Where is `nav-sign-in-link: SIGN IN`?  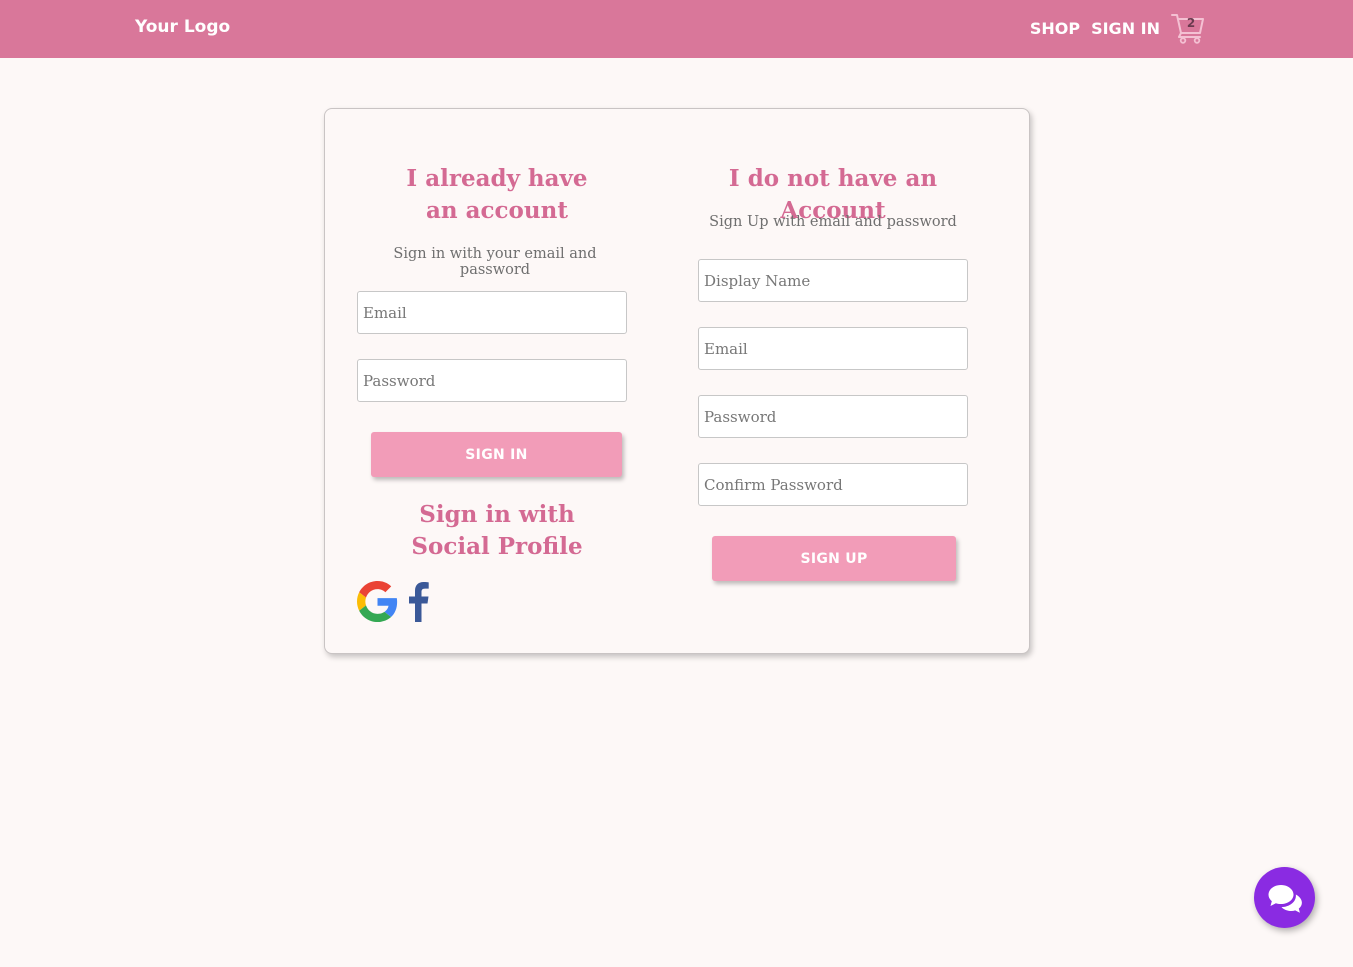
nav-sign-in-link: SIGN IN is located at coordinates (1125, 28).